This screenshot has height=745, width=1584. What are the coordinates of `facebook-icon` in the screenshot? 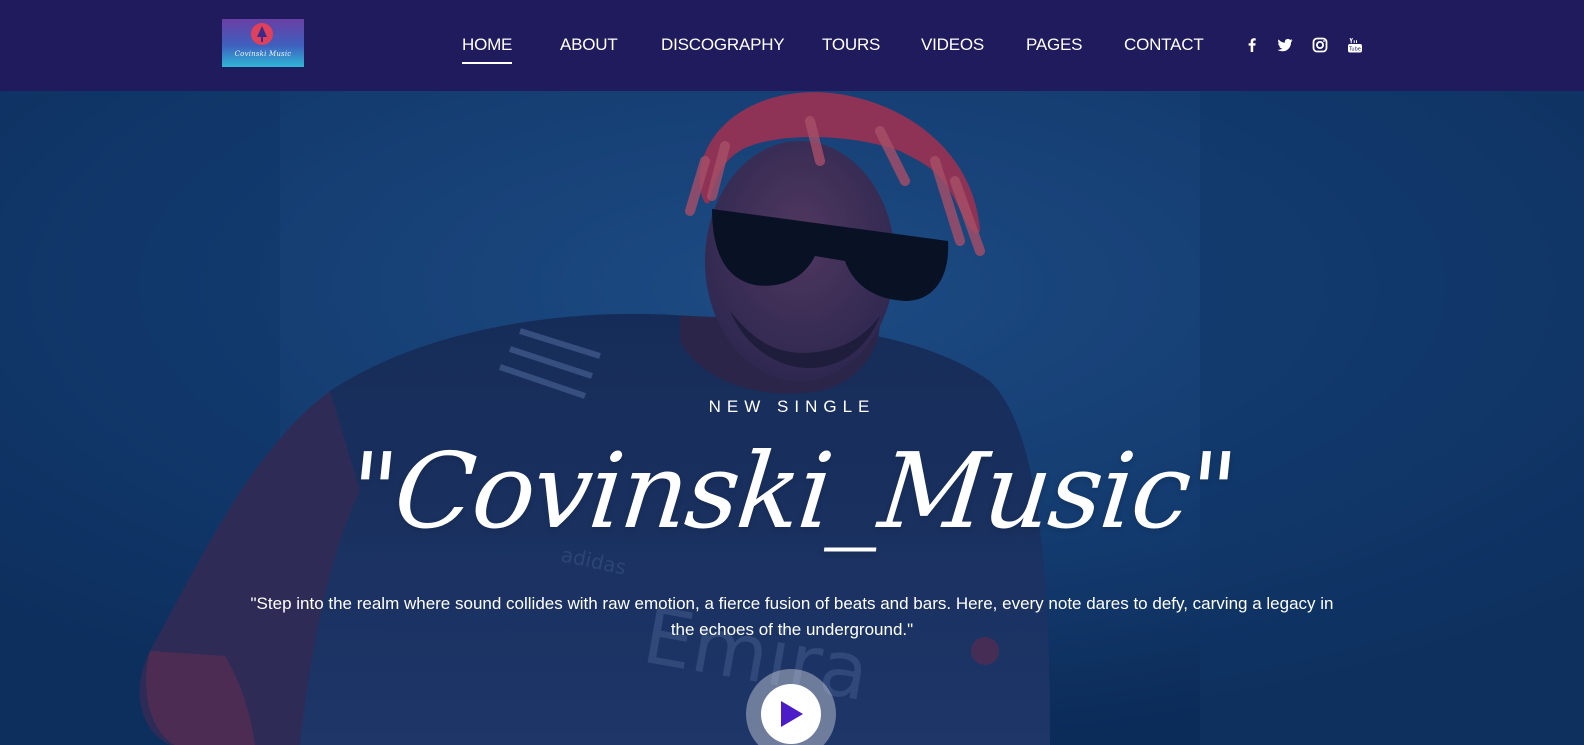 It's located at (1252, 45).